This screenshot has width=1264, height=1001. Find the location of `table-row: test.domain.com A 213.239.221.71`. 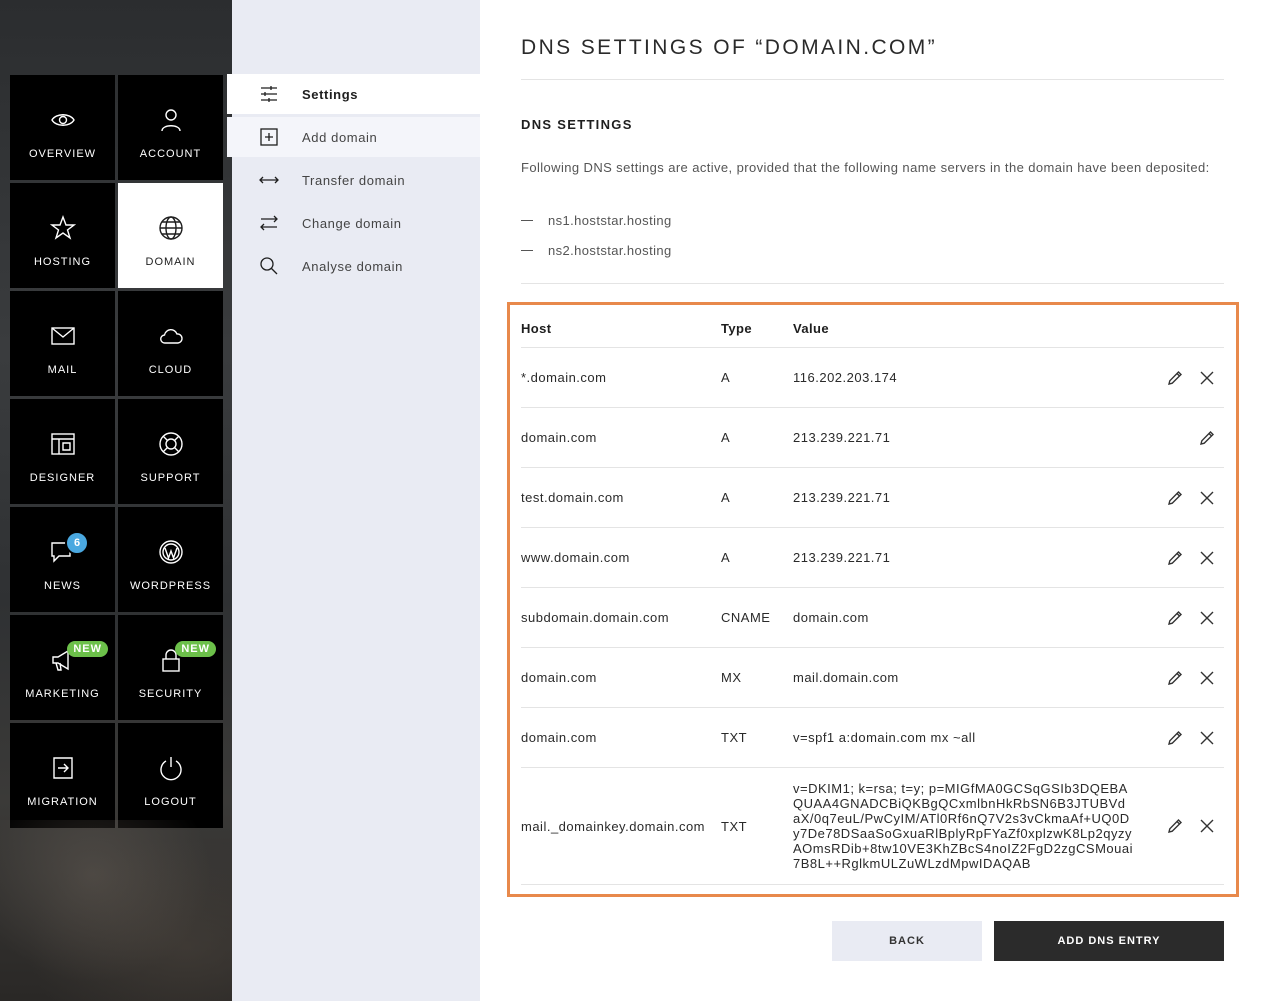

table-row: test.domain.com A 213.239.221.71 is located at coordinates (872, 498).